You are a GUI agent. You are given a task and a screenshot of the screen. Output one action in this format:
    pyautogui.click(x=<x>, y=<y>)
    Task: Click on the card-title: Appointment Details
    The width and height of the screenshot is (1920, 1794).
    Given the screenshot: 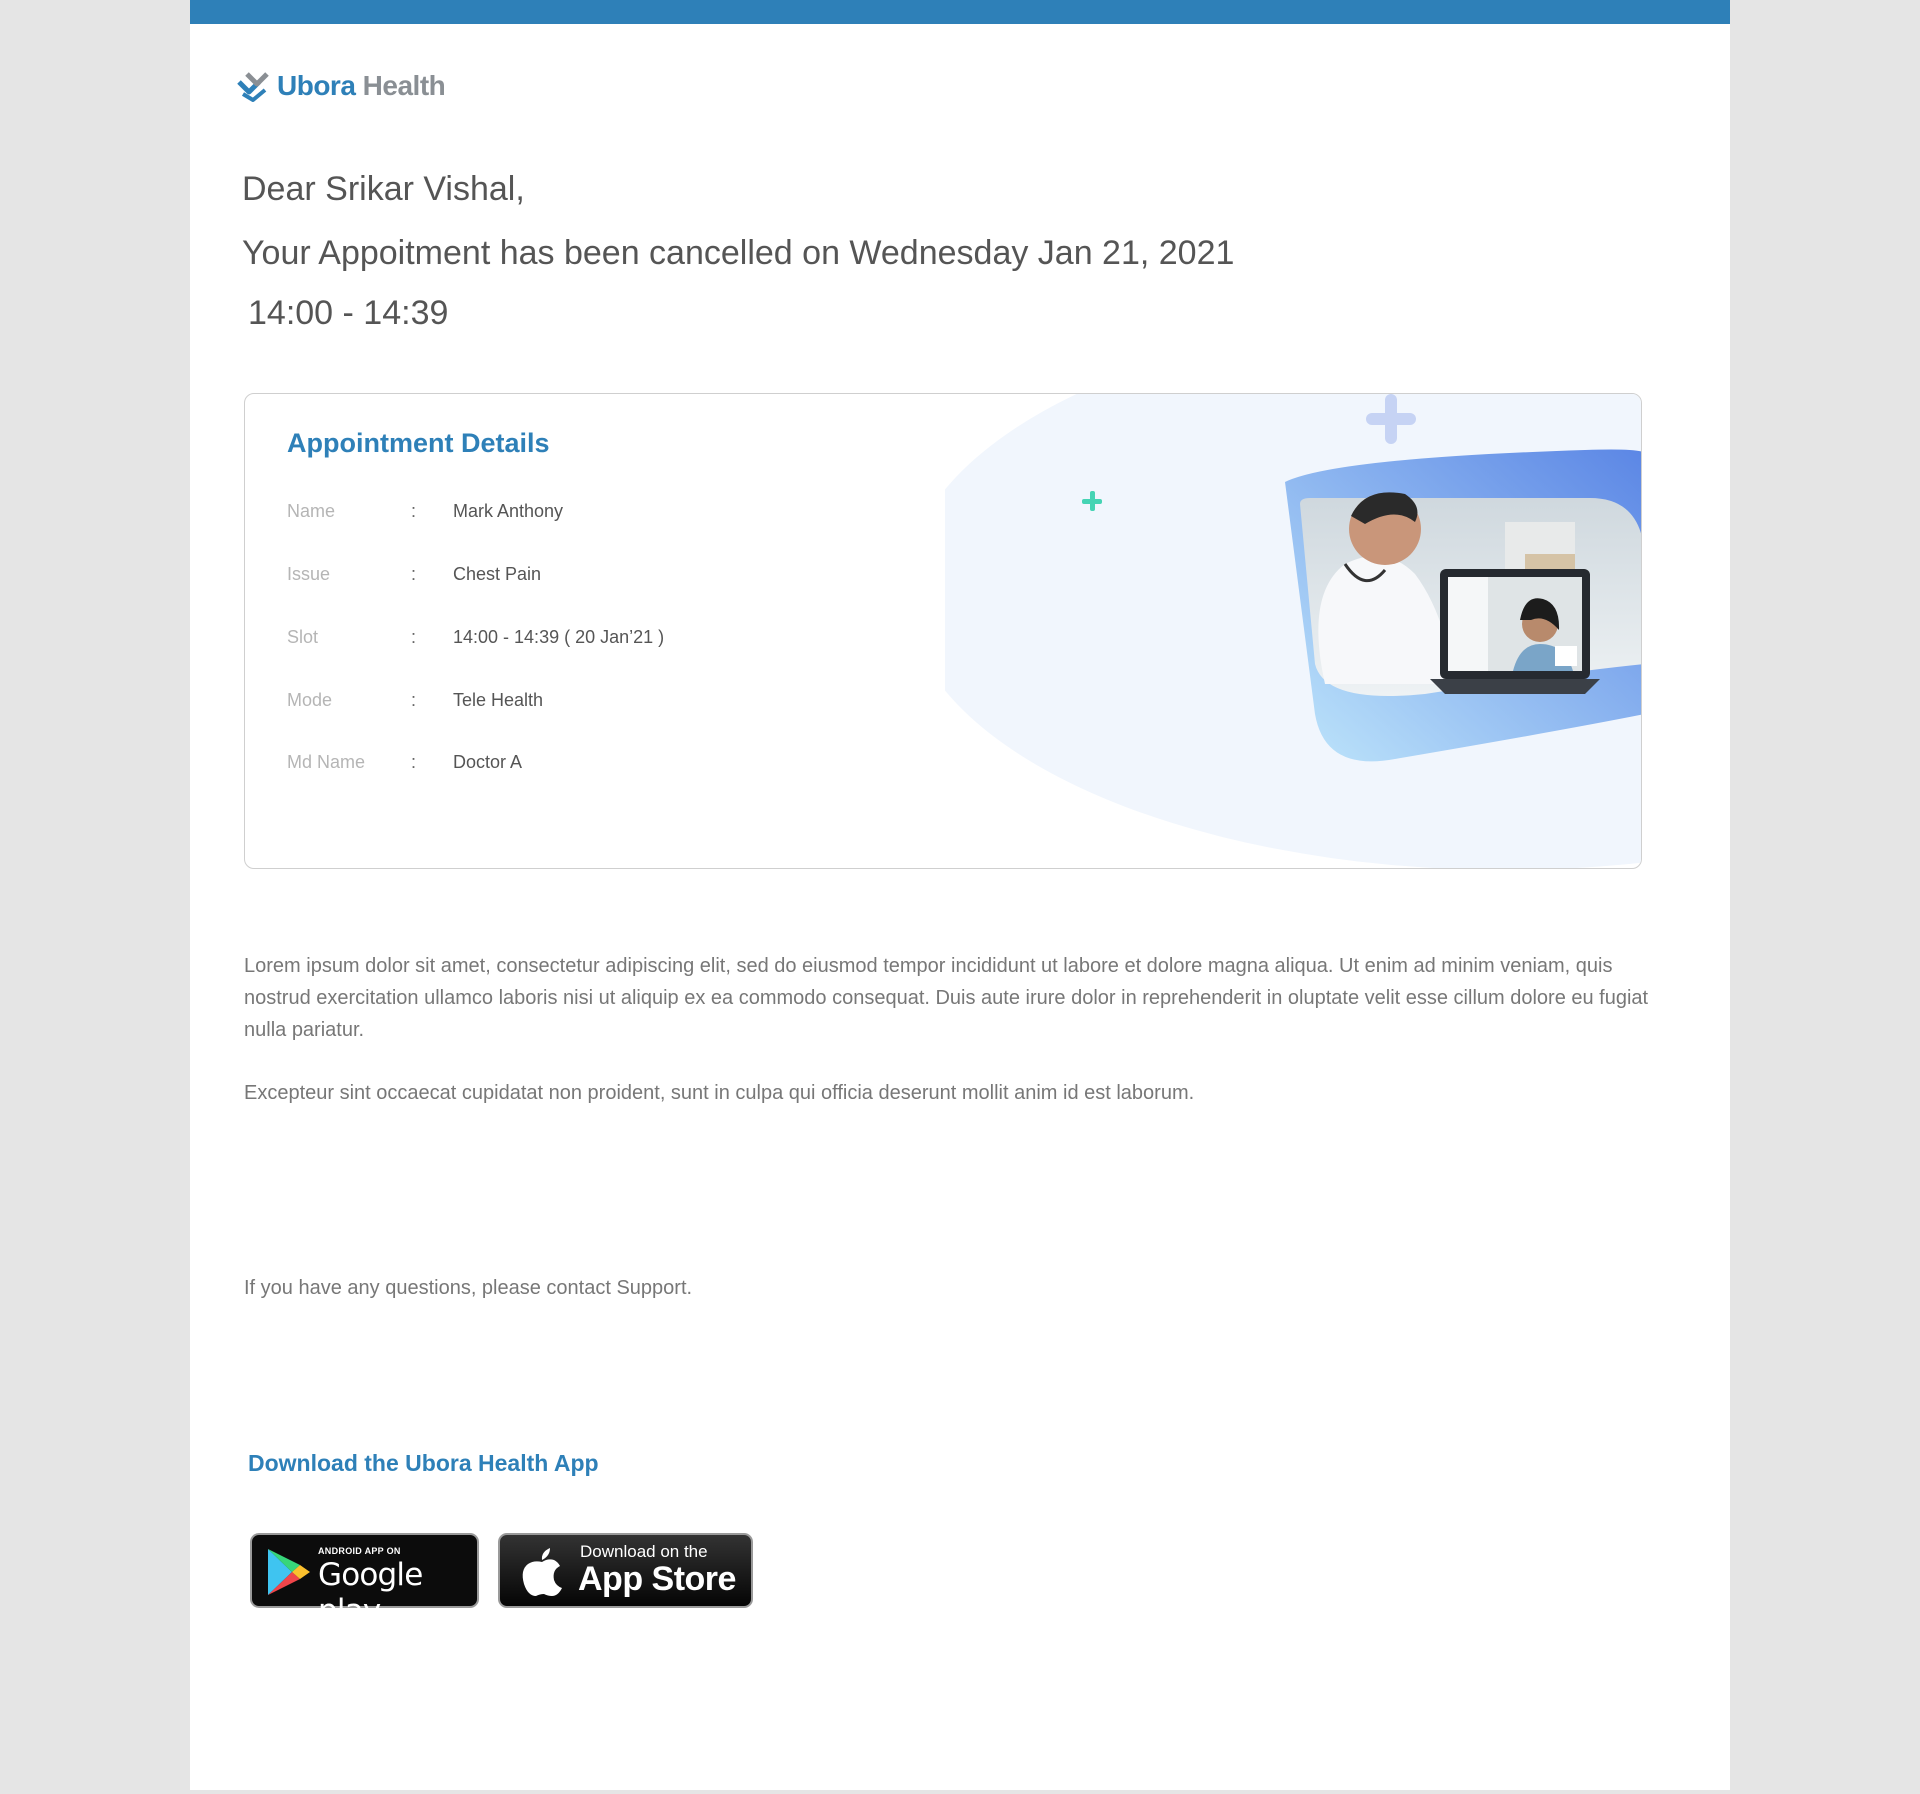 What is the action you would take?
    pyautogui.click(x=418, y=443)
    